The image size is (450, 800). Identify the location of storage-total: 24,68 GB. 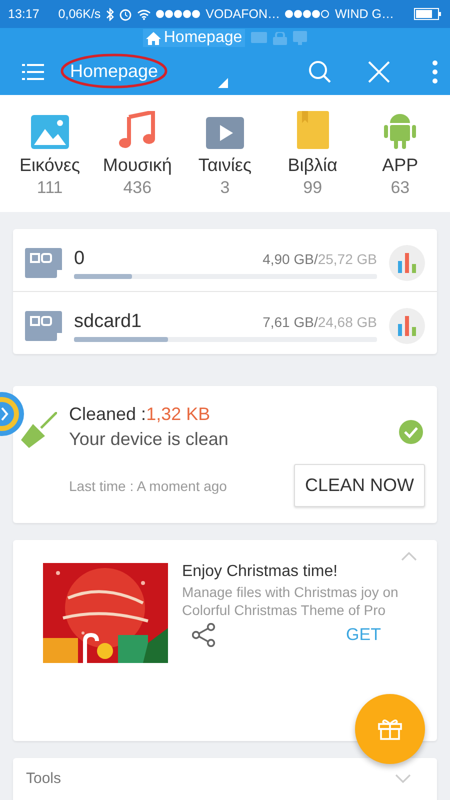
(347, 322).